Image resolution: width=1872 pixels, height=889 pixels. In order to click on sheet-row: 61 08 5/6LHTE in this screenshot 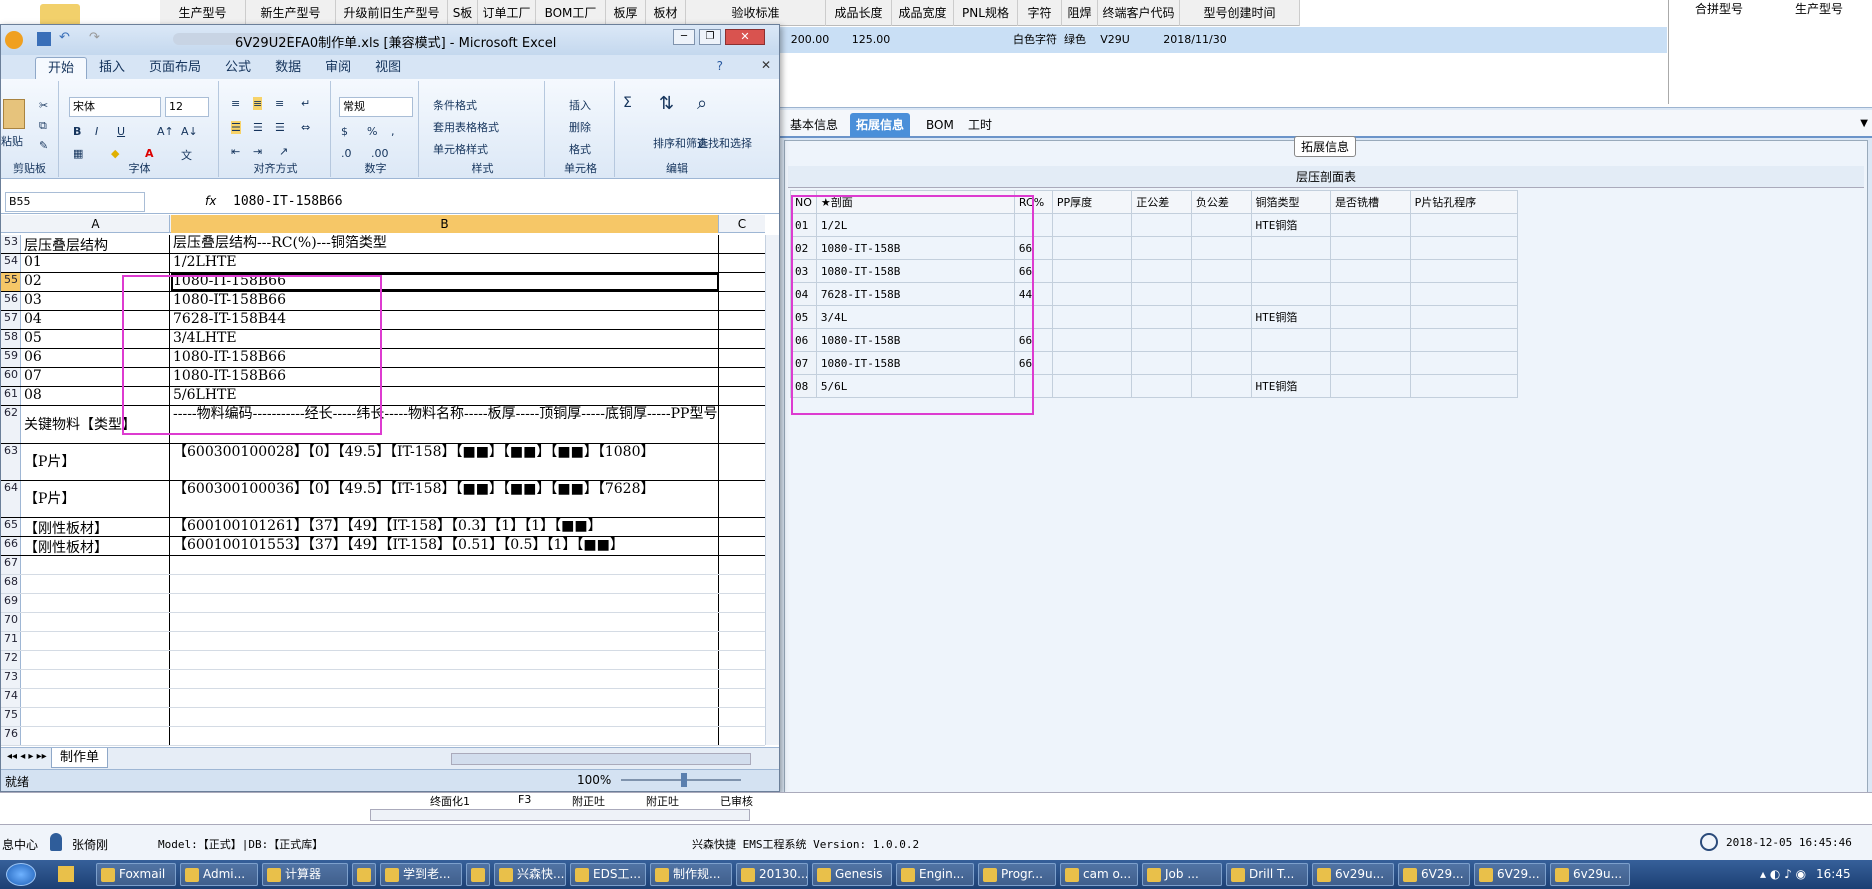, I will do `click(383, 396)`.